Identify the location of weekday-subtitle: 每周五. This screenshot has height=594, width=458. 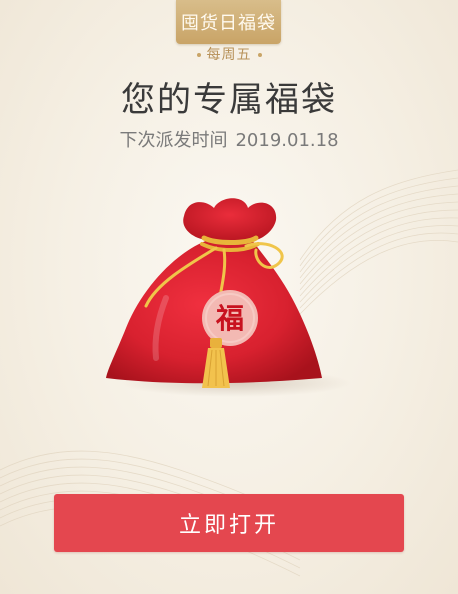
(229, 54).